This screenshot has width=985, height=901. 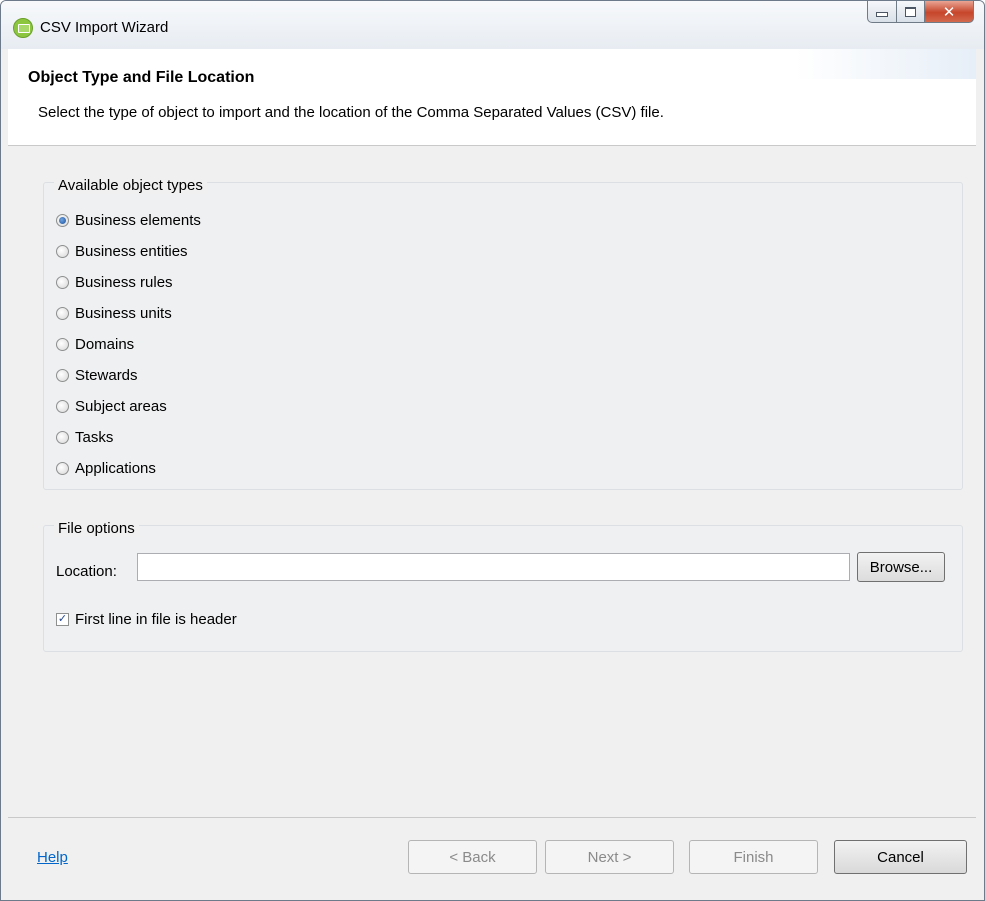 What do you see at coordinates (472, 857) in the screenshot?
I see `back-button: < Back` at bounding box center [472, 857].